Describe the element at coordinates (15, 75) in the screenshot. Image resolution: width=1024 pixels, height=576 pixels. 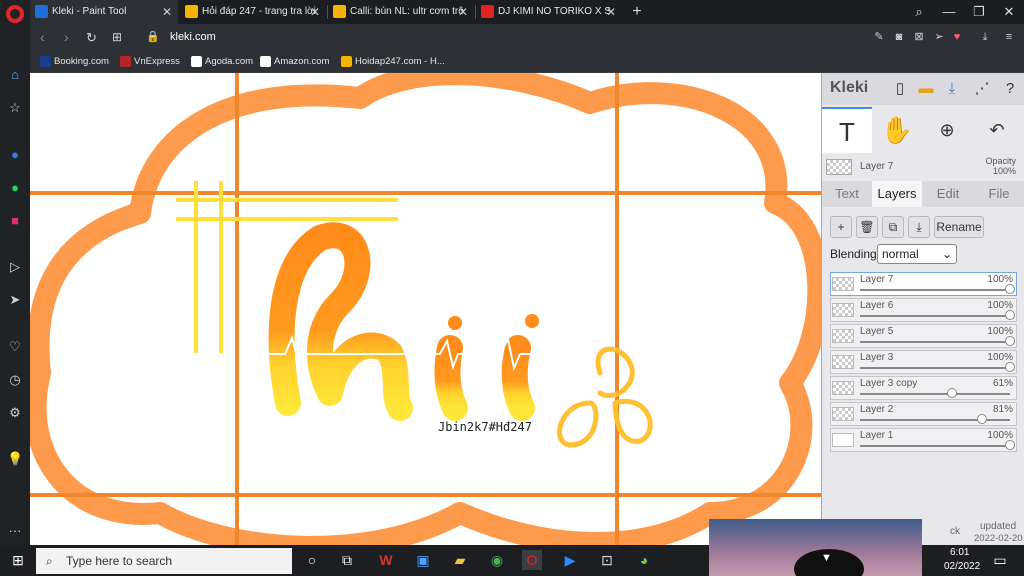
I see `home-icon: ⌂` at that location.